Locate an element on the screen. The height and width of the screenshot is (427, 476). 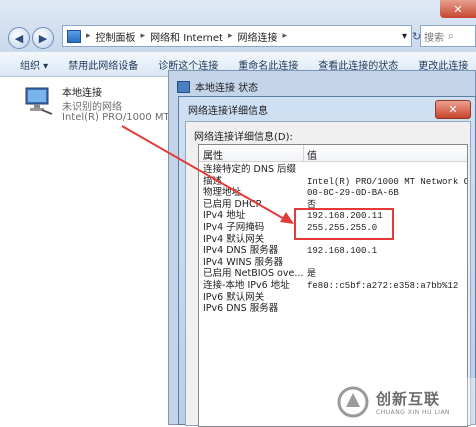
row-property: IPv4 DNS 服务器 is located at coordinates (241, 251).